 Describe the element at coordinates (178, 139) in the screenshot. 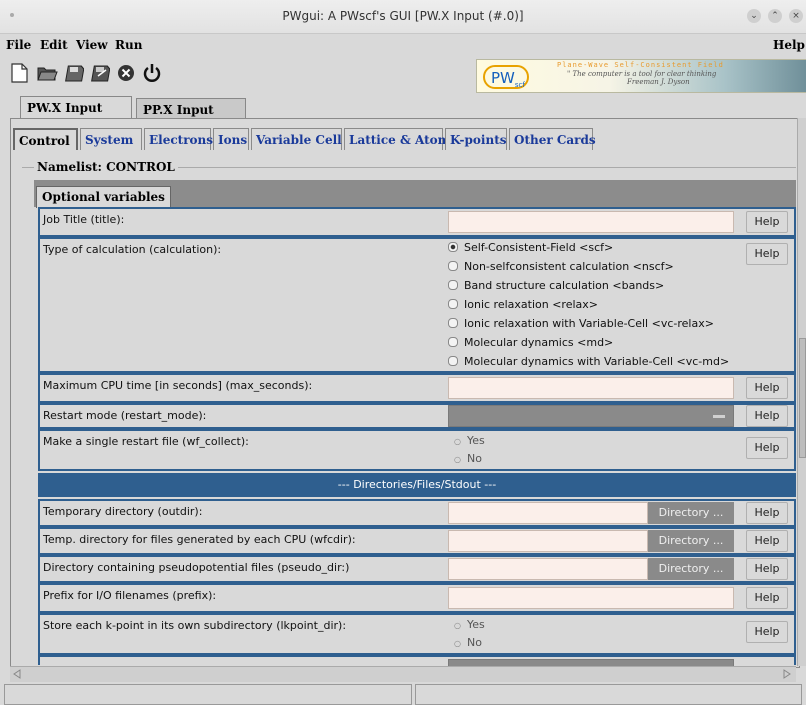

I see `subtab-electrons: Electrons` at that location.